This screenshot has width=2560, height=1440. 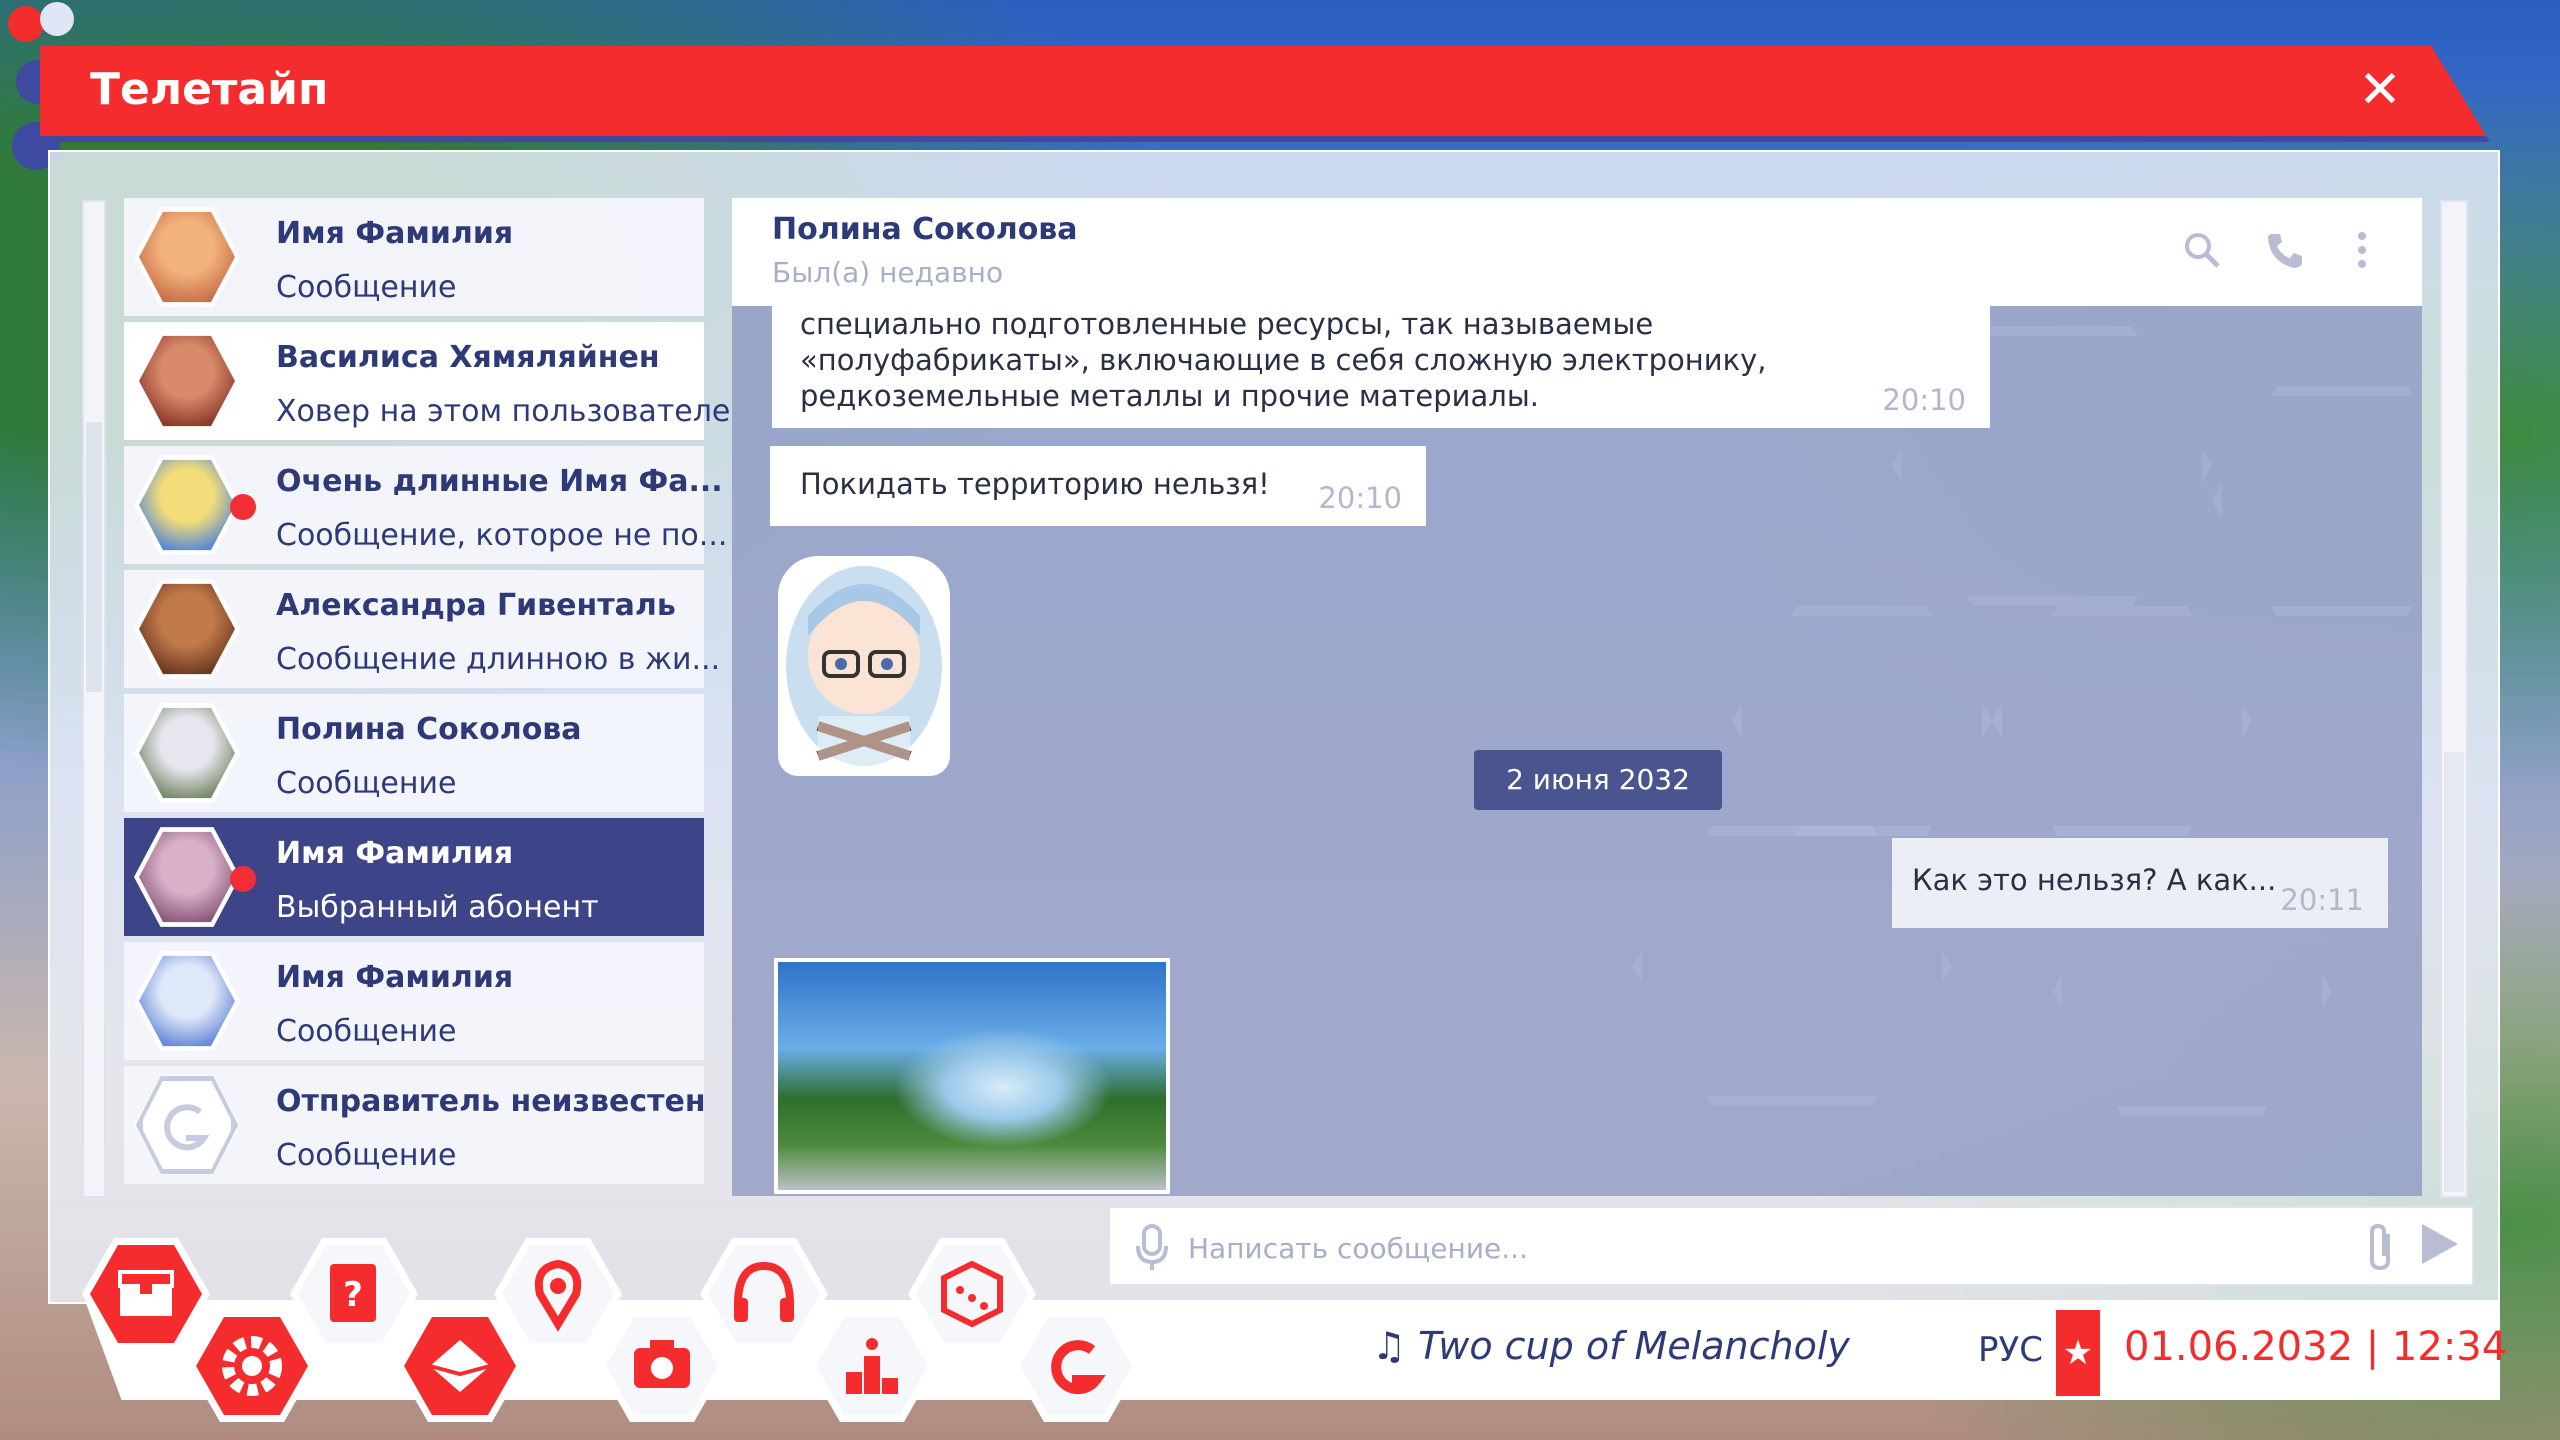 What do you see at coordinates (209, 89) in the screenshot?
I see `window-title: Телетайп` at bounding box center [209, 89].